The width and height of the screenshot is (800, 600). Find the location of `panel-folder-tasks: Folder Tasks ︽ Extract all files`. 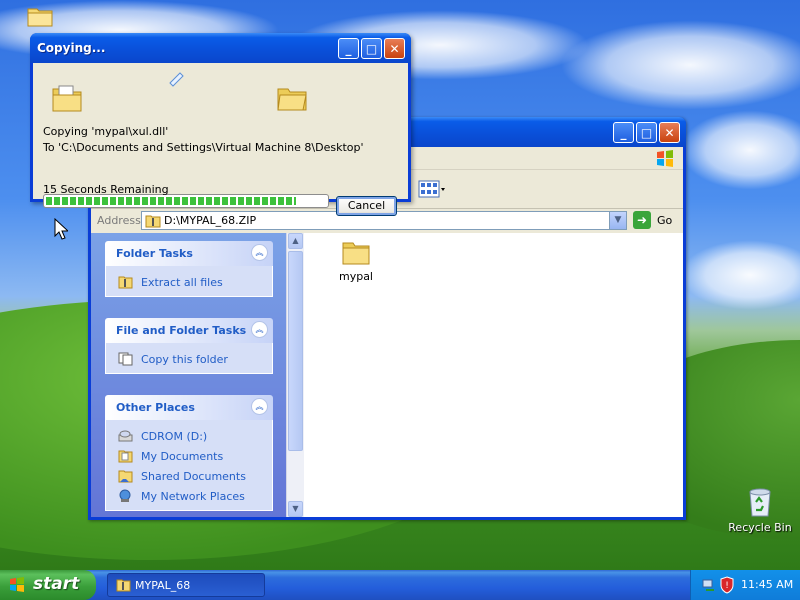

panel-folder-tasks: Folder Tasks ︽ Extract all files is located at coordinates (189, 269).